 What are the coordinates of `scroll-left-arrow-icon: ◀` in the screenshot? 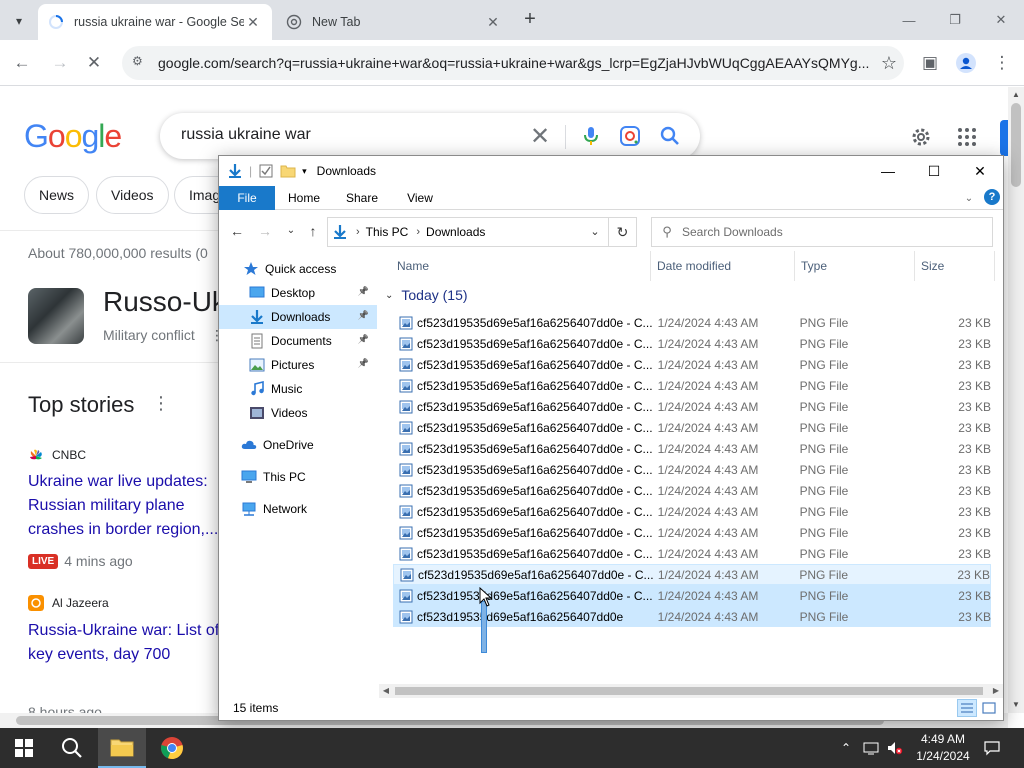 It's located at (386, 691).